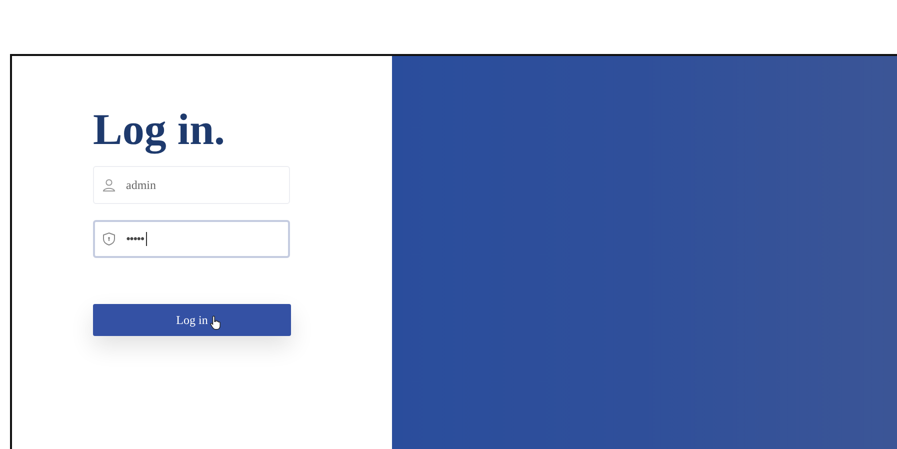  I want to click on login-button: Log in, so click(192, 320).